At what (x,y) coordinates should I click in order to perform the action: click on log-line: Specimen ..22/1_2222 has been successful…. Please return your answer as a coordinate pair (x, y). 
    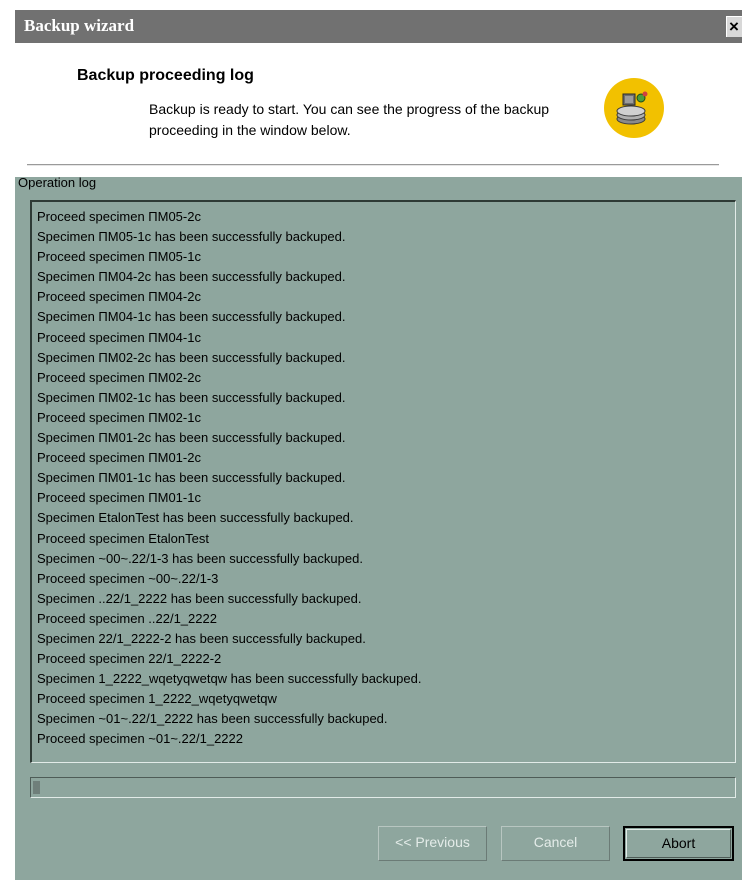
    Looking at the image, I should click on (199, 598).